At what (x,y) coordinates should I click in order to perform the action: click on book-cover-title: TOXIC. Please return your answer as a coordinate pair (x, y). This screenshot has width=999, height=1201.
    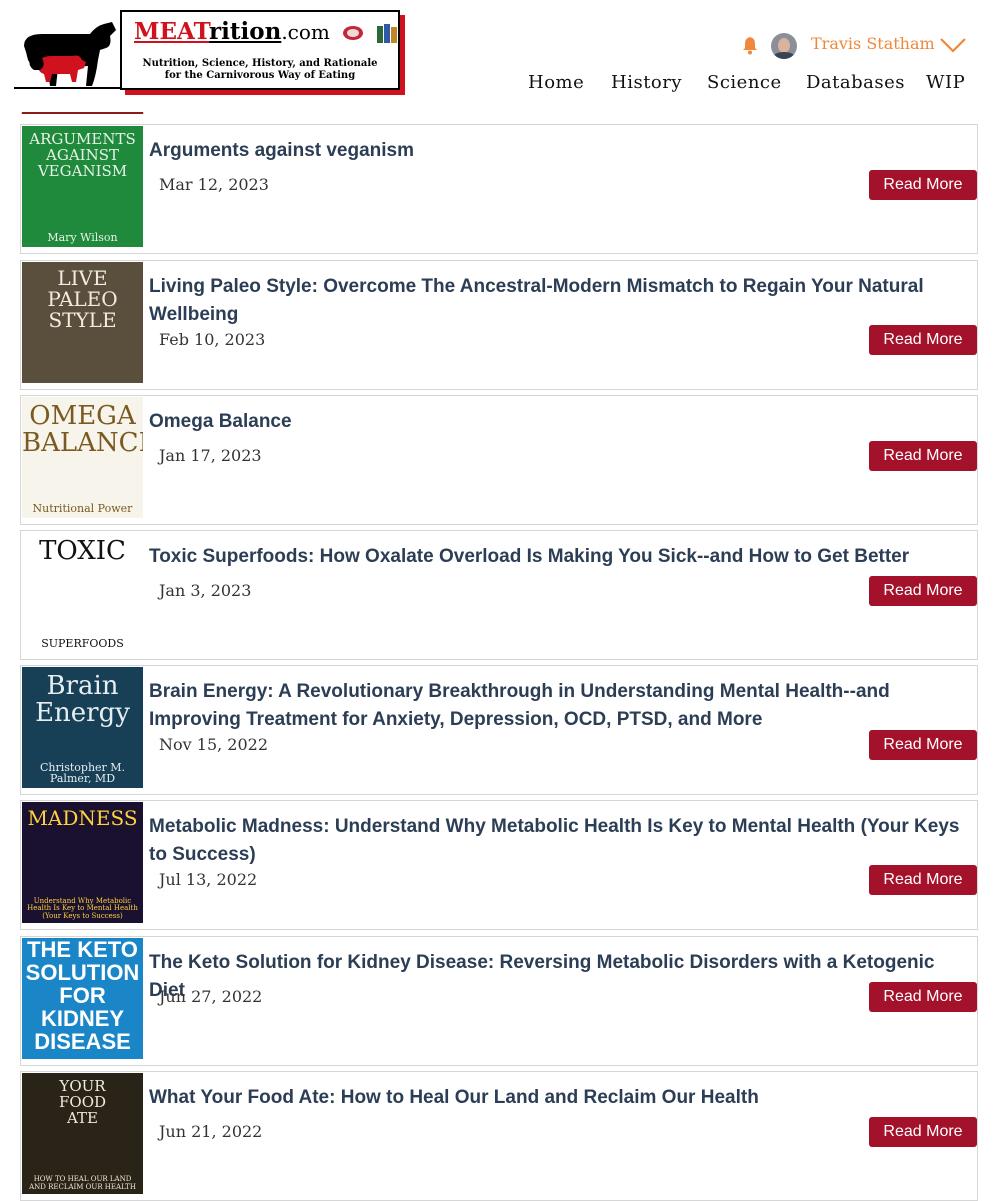
    Looking at the image, I should click on (82, 551).